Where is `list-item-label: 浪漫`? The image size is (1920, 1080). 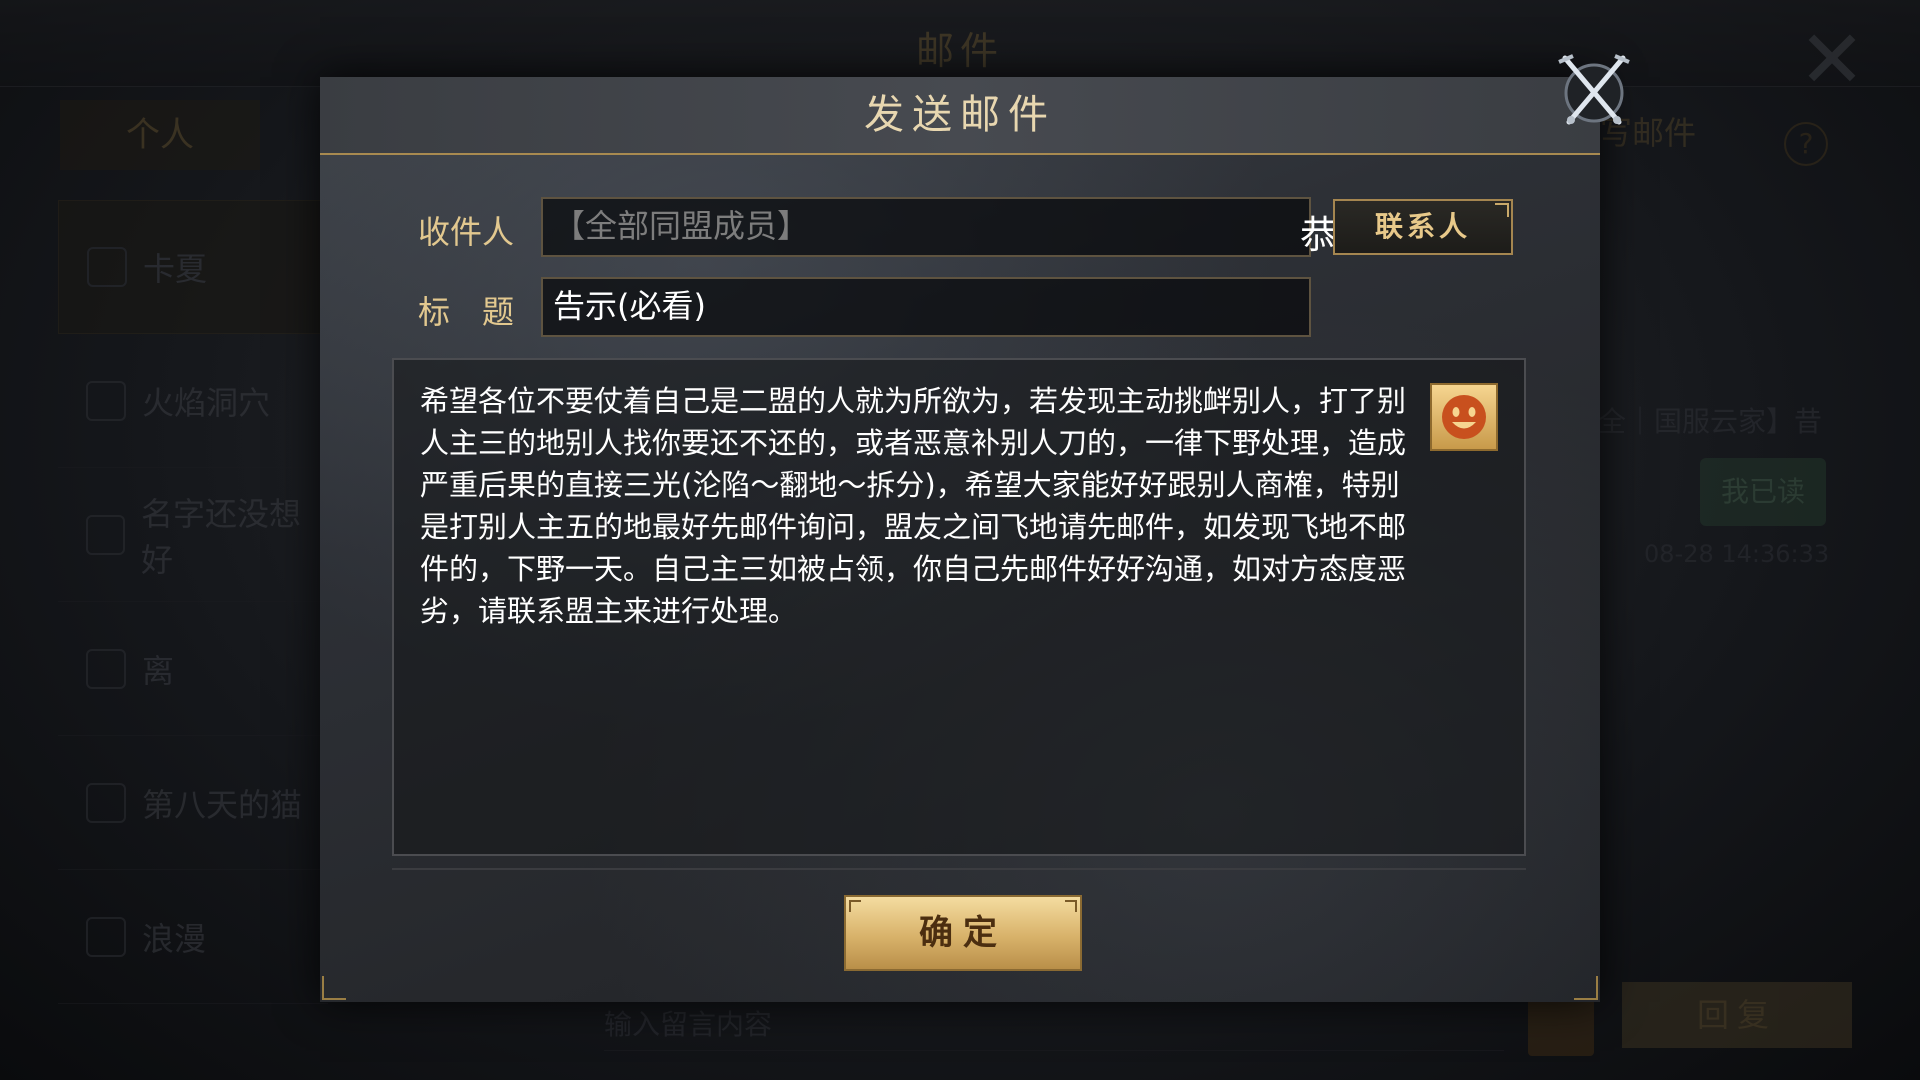 list-item-label: 浪漫 is located at coordinates (174, 938).